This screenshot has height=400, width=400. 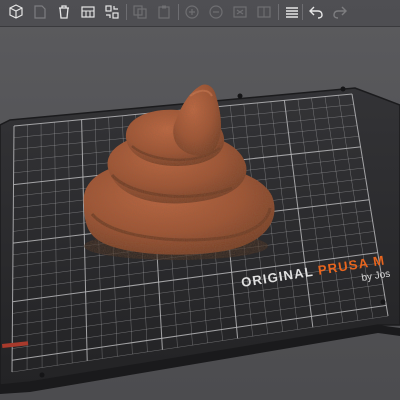 I want to click on cube-add-icon, so click(x=16, y=11).